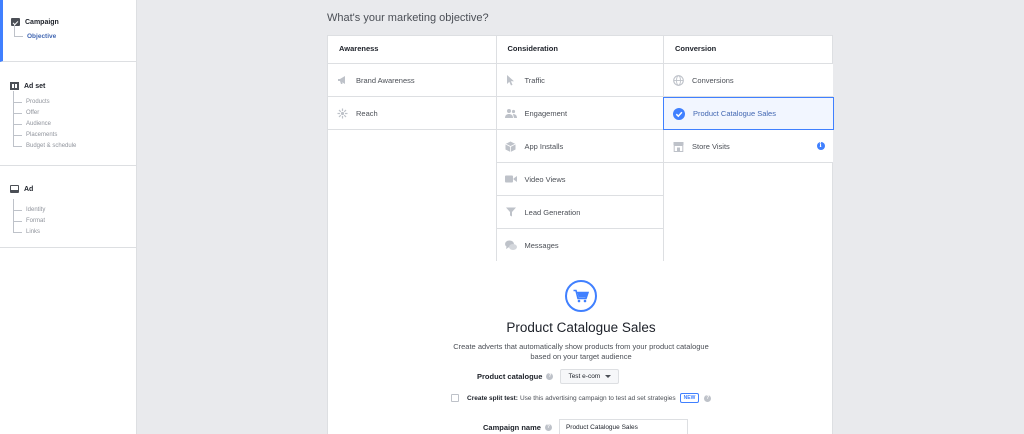 The image size is (1024, 434). I want to click on objective-label: Engagement, so click(546, 113).